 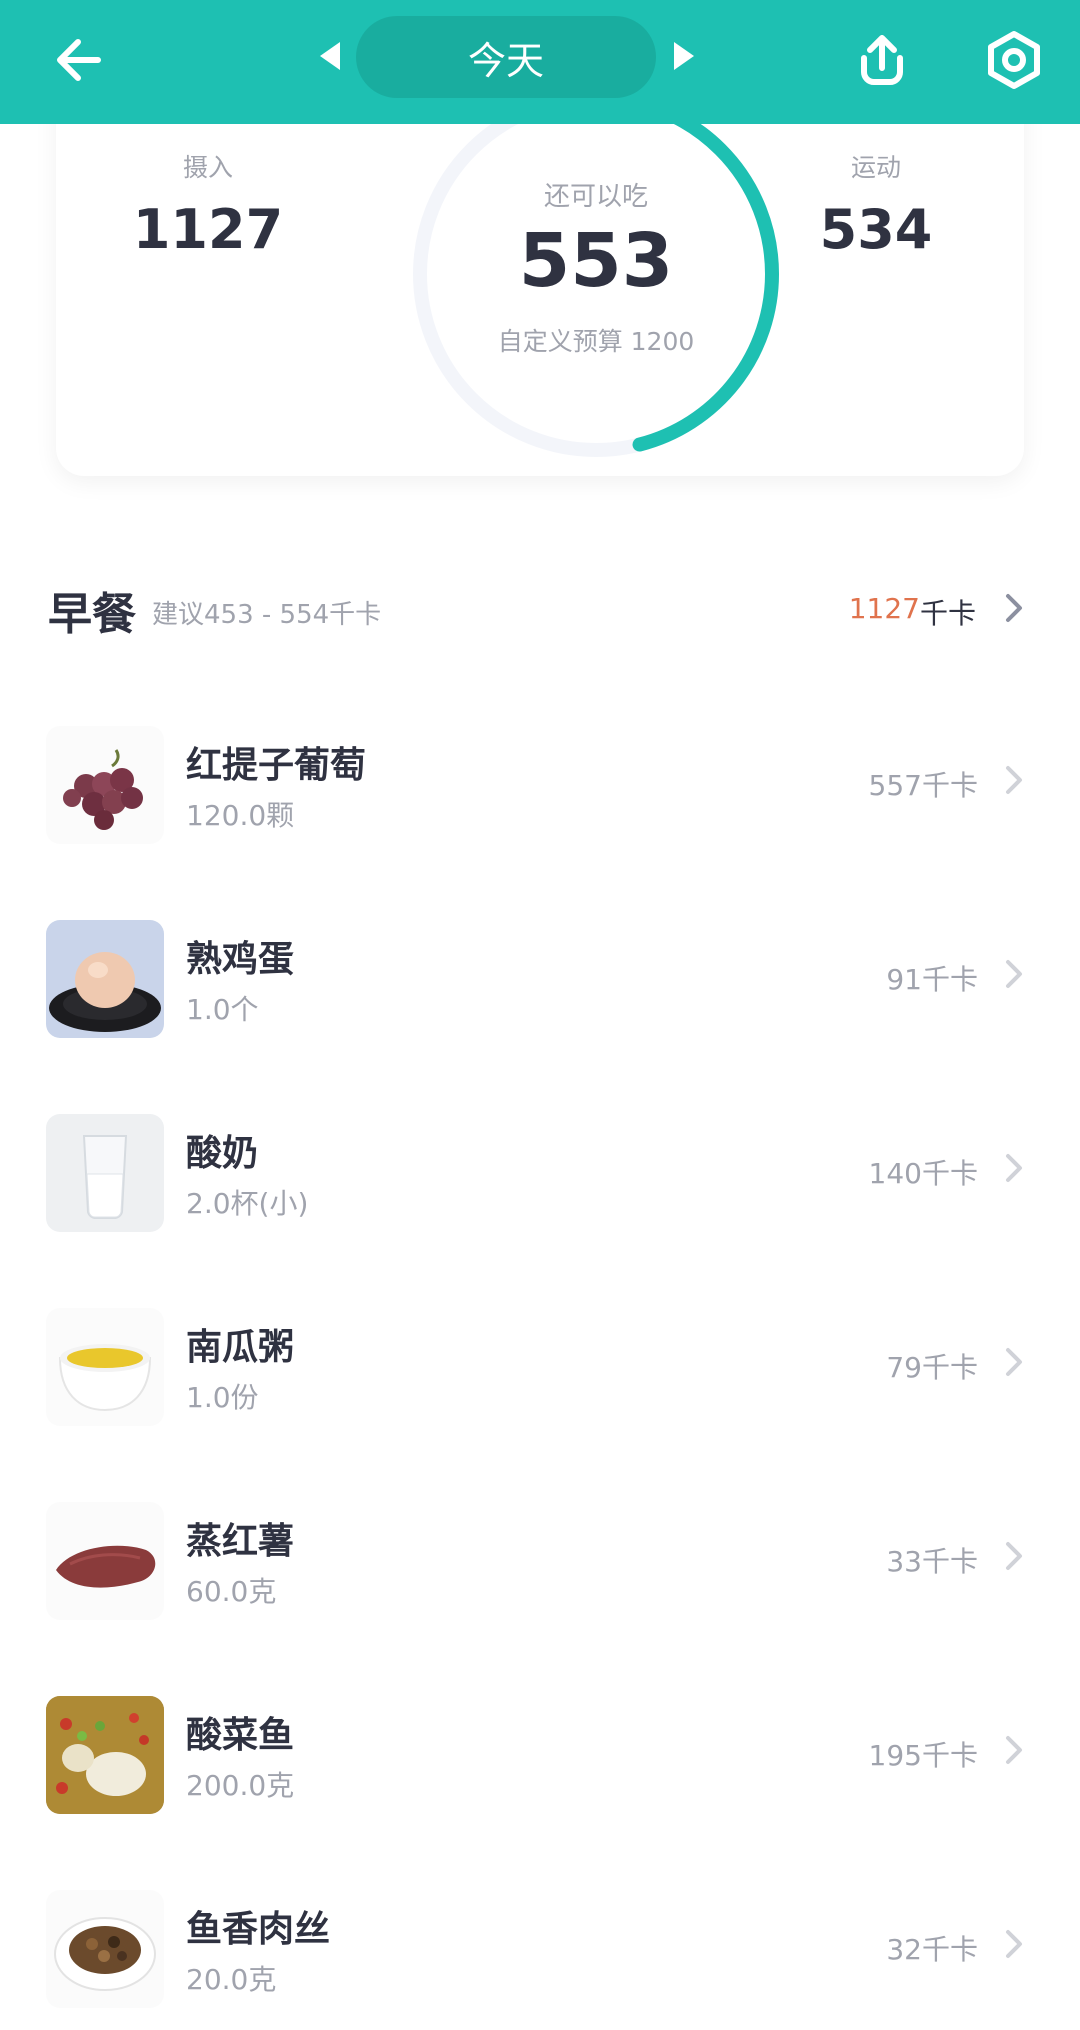 I want to click on food-kcal: 557千卡, so click(x=923, y=785).